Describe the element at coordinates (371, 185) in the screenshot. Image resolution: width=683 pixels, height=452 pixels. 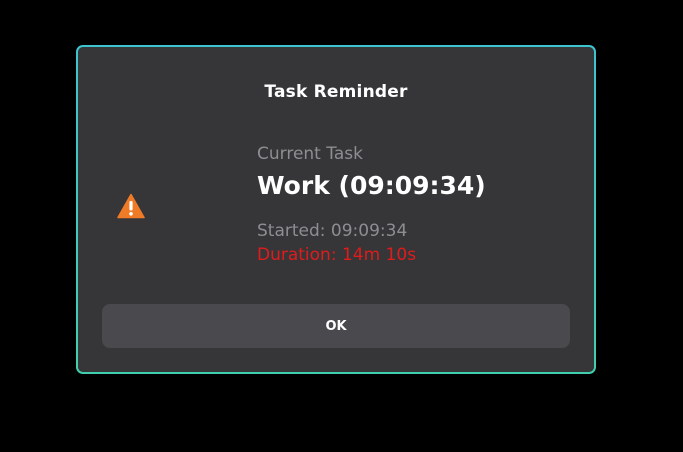
I see `task-name: Work (09:09:34)` at that location.